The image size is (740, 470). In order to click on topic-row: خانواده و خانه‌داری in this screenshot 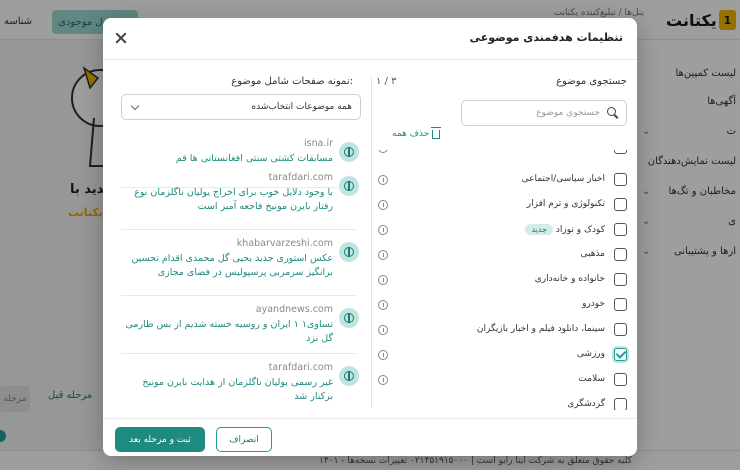, I will do `click(504, 280)`.